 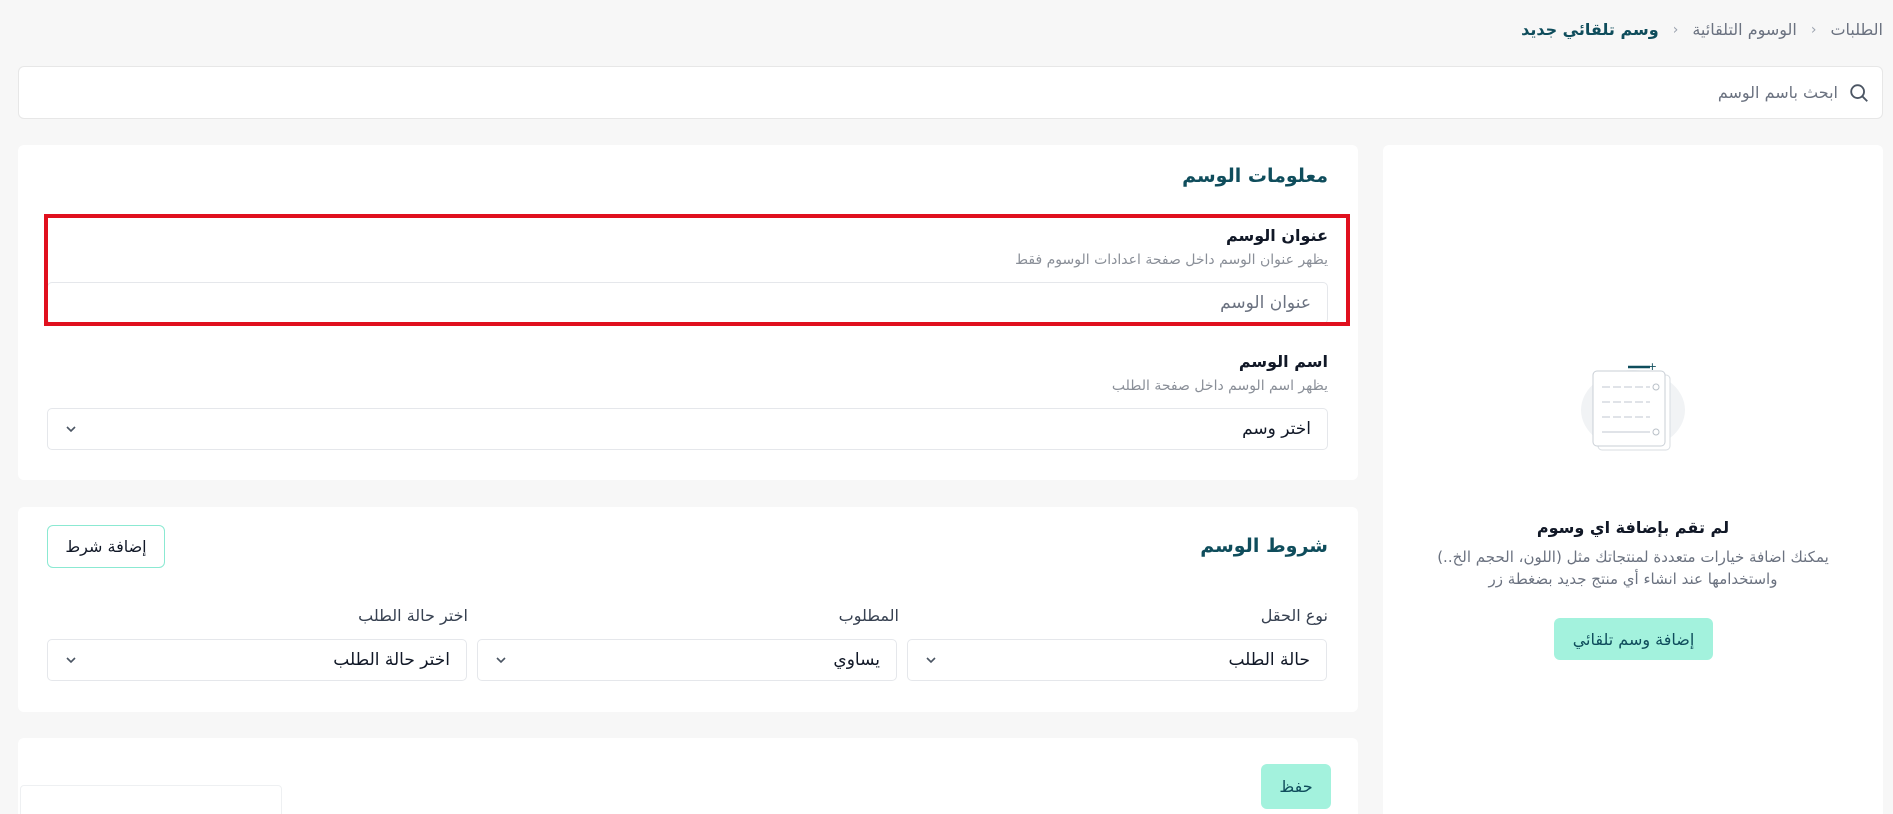 What do you see at coordinates (1296, 786) in the screenshot?
I see `save-button: حفظ` at bounding box center [1296, 786].